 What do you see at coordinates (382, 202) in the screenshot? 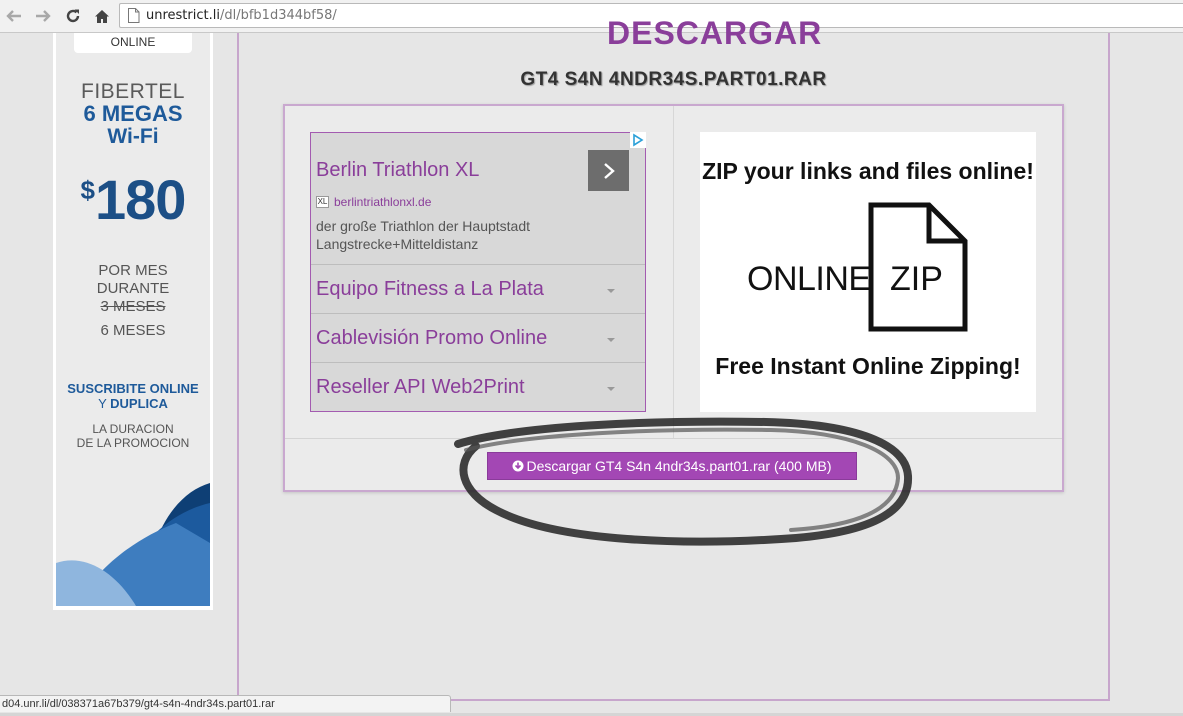
I see `text-ad-domain: berlintriathlonxl.de` at bounding box center [382, 202].